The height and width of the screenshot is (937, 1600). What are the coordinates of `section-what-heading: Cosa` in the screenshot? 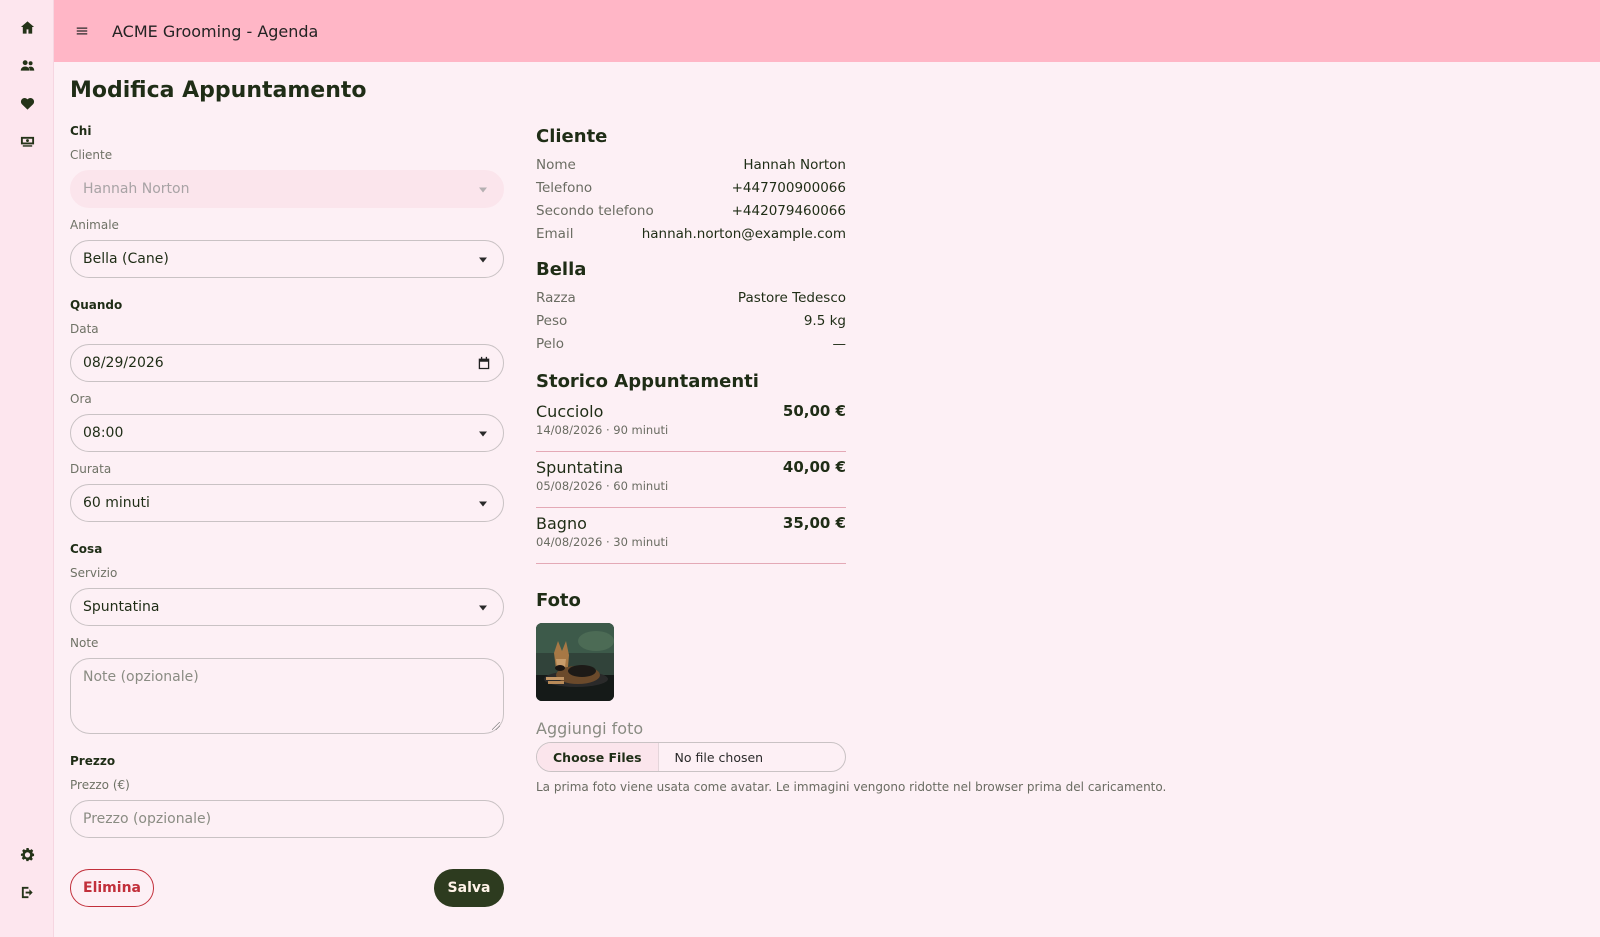 It's located at (86, 549).